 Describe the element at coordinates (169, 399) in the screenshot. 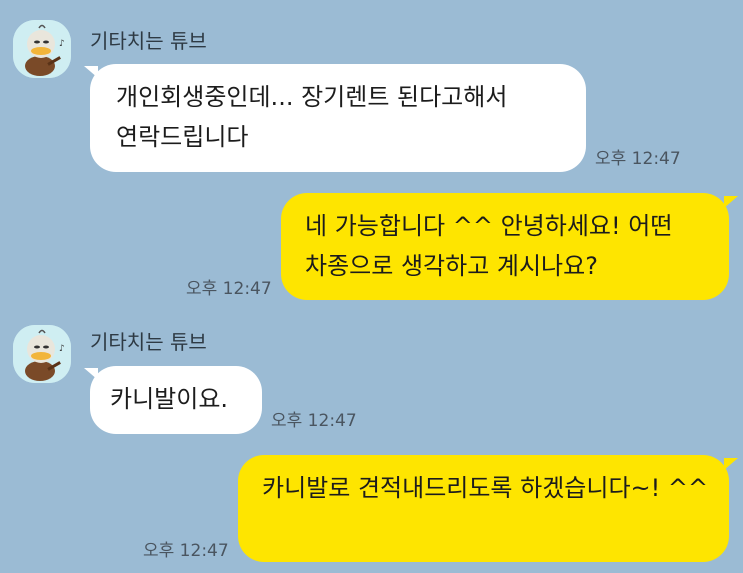

I see `message-text: 카니발이요.` at that location.